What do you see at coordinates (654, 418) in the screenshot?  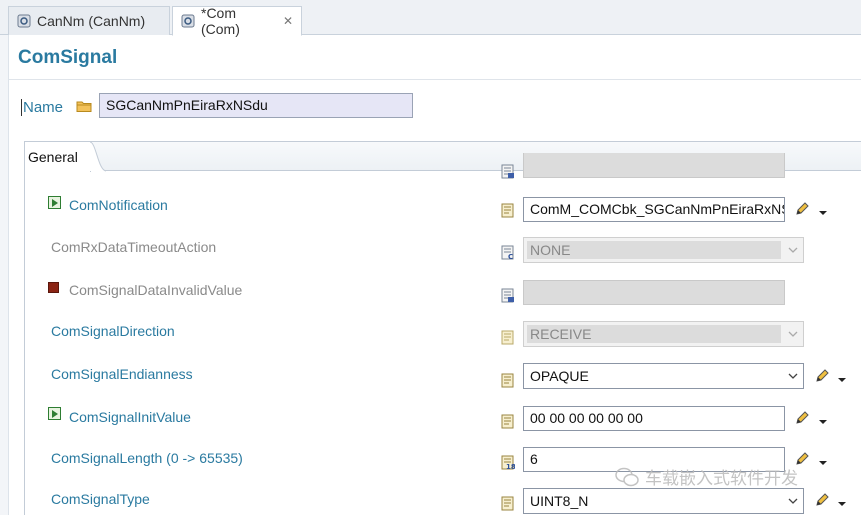 I see `signal-init-value-field: 00 00 00 00 00 00` at bounding box center [654, 418].